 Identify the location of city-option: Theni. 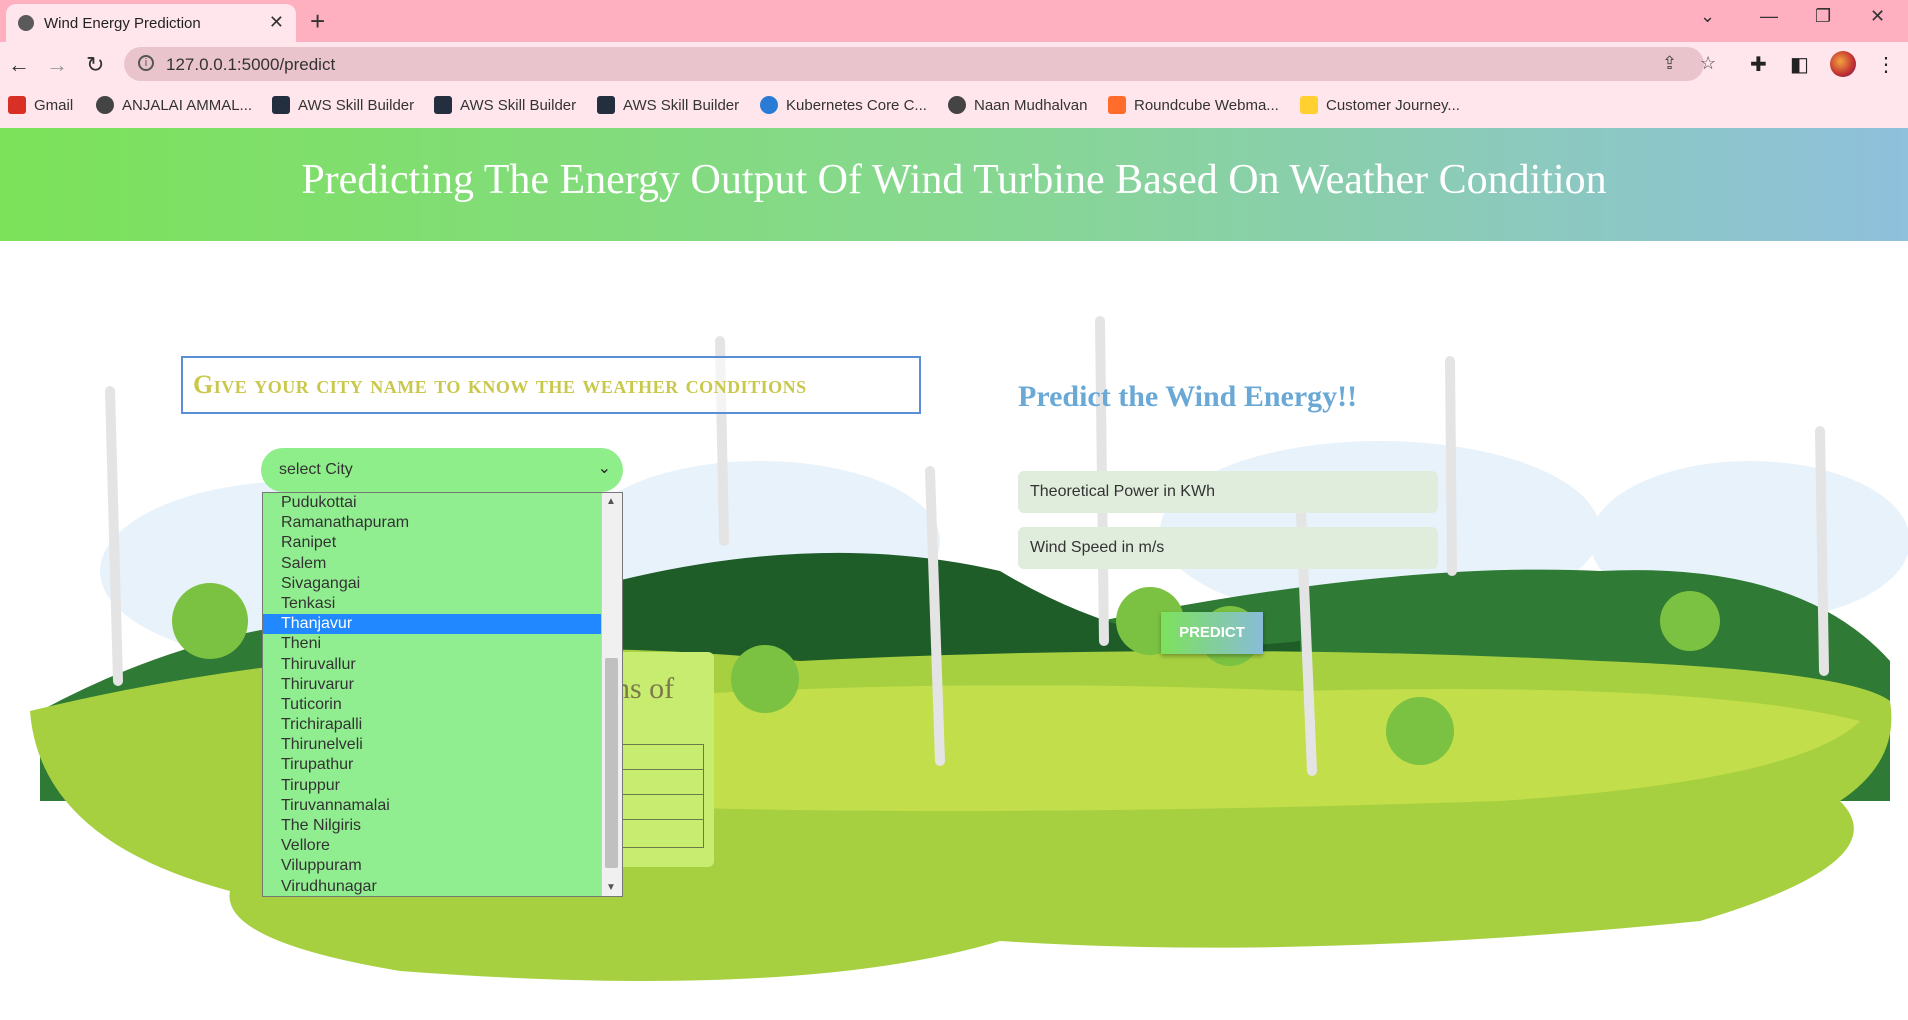
(432, 644).